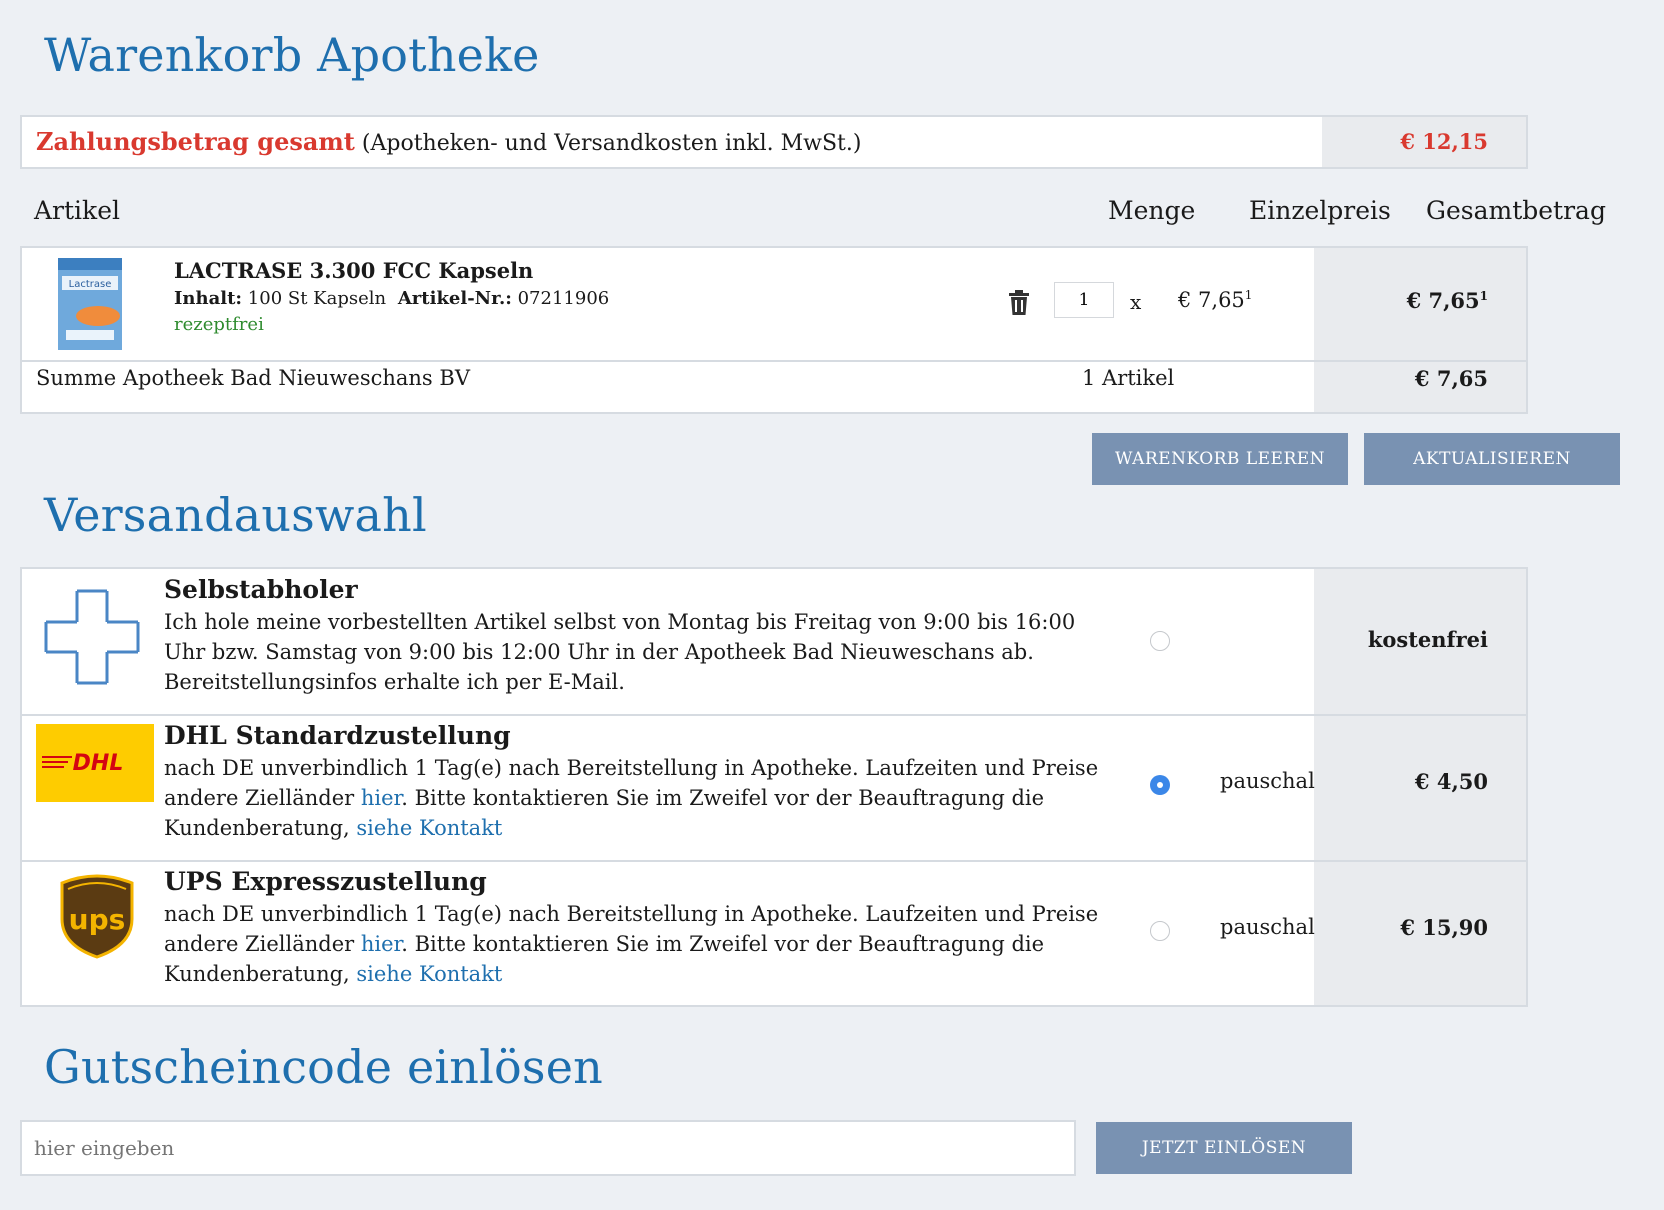  I want to click on header-total: Gesamtbetrag, so click(1516, 210).